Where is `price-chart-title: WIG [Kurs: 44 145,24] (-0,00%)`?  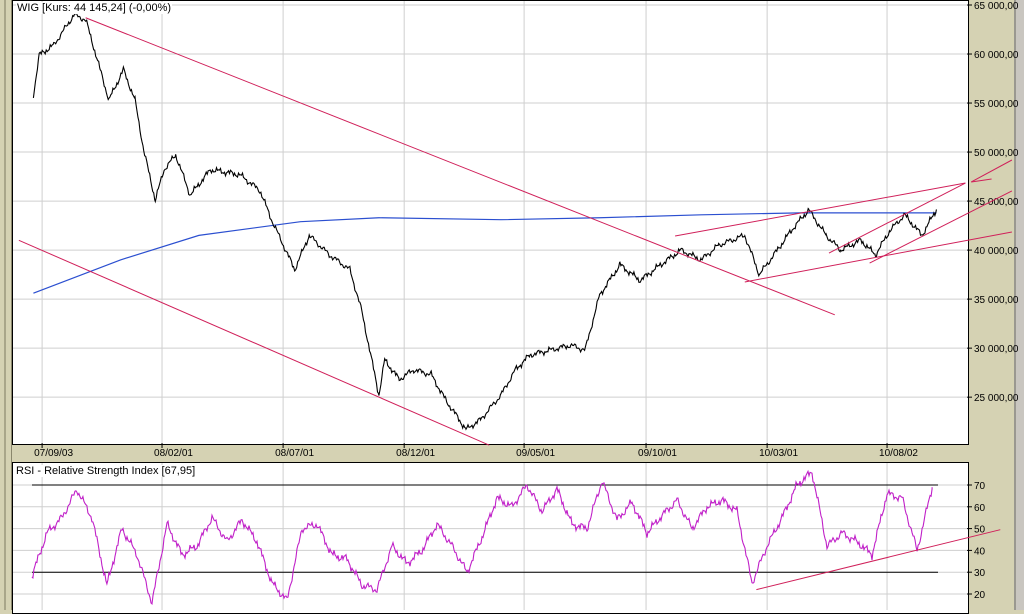
price-chart-title: WIG [Kurs: 44 145,24] (-0,00%) is located at coordinates (94, 8).